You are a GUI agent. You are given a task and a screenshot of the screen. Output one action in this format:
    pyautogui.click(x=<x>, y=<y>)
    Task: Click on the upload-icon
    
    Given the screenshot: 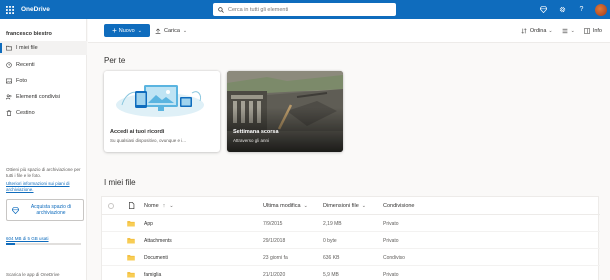 What is the action you would take?
    pyautogui.click(x=158, y=31)
    